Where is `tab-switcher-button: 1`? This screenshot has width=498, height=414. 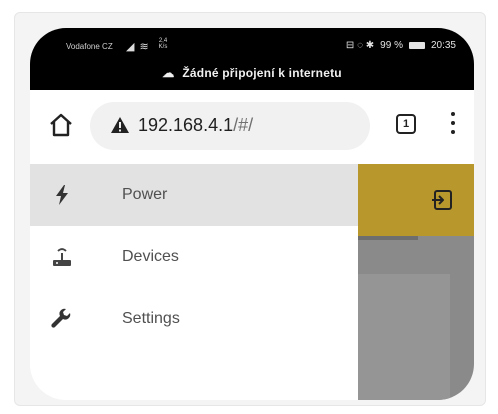
tab-switcher-button: 1 is located at coordinates (406, 124).